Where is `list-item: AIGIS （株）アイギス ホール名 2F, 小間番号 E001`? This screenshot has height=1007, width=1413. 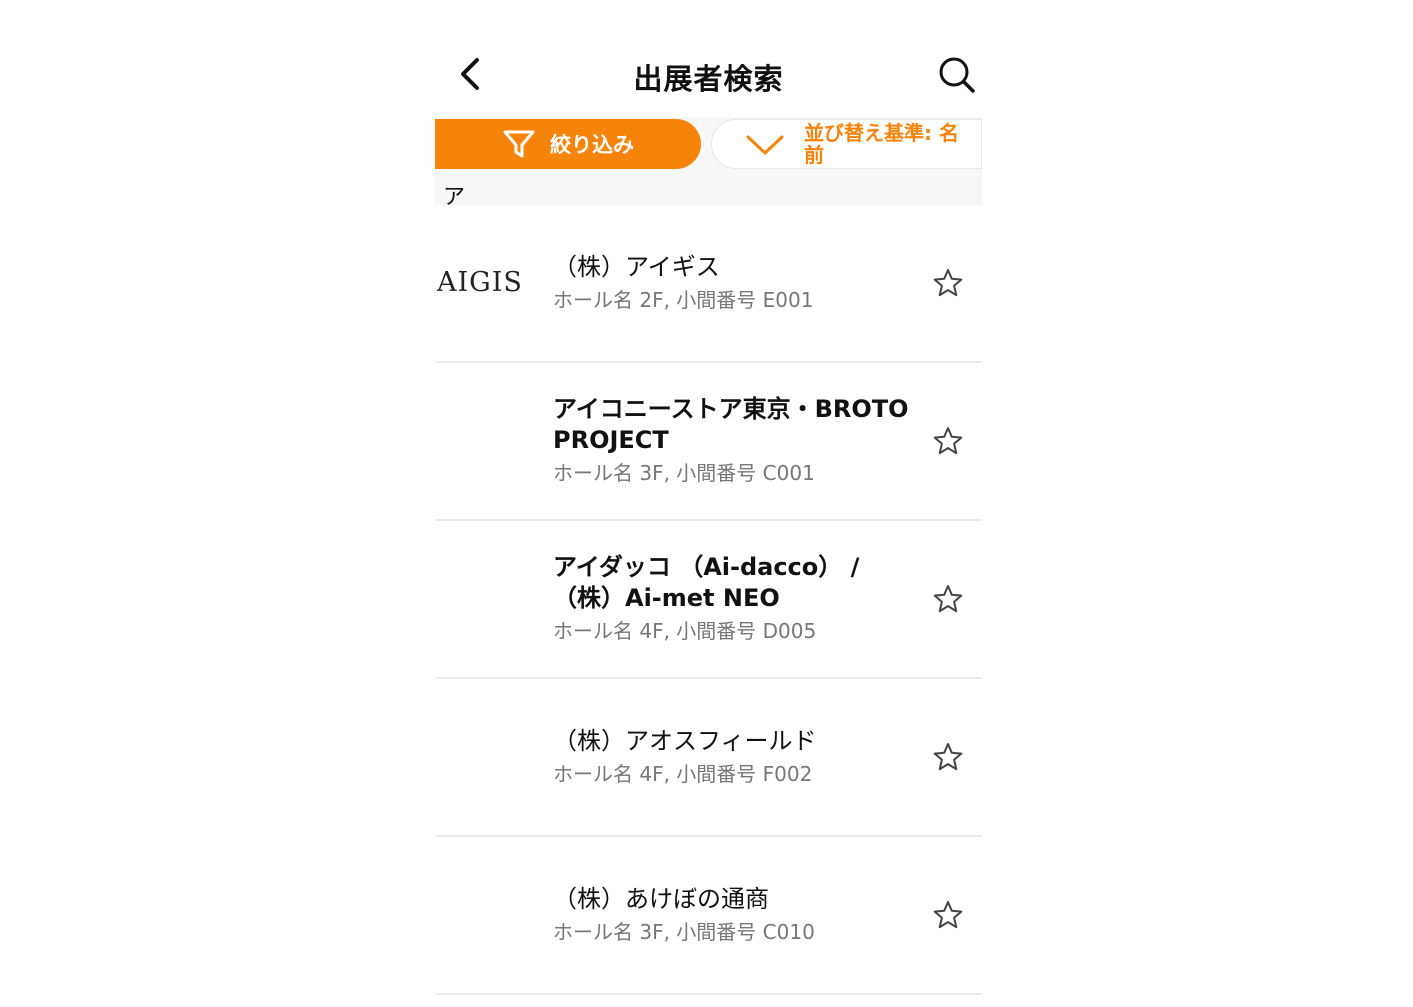 list-item: AIGIS （株）アイギス ホール名 2F, 小間番号 E001 is located at coordinates (708, 284).